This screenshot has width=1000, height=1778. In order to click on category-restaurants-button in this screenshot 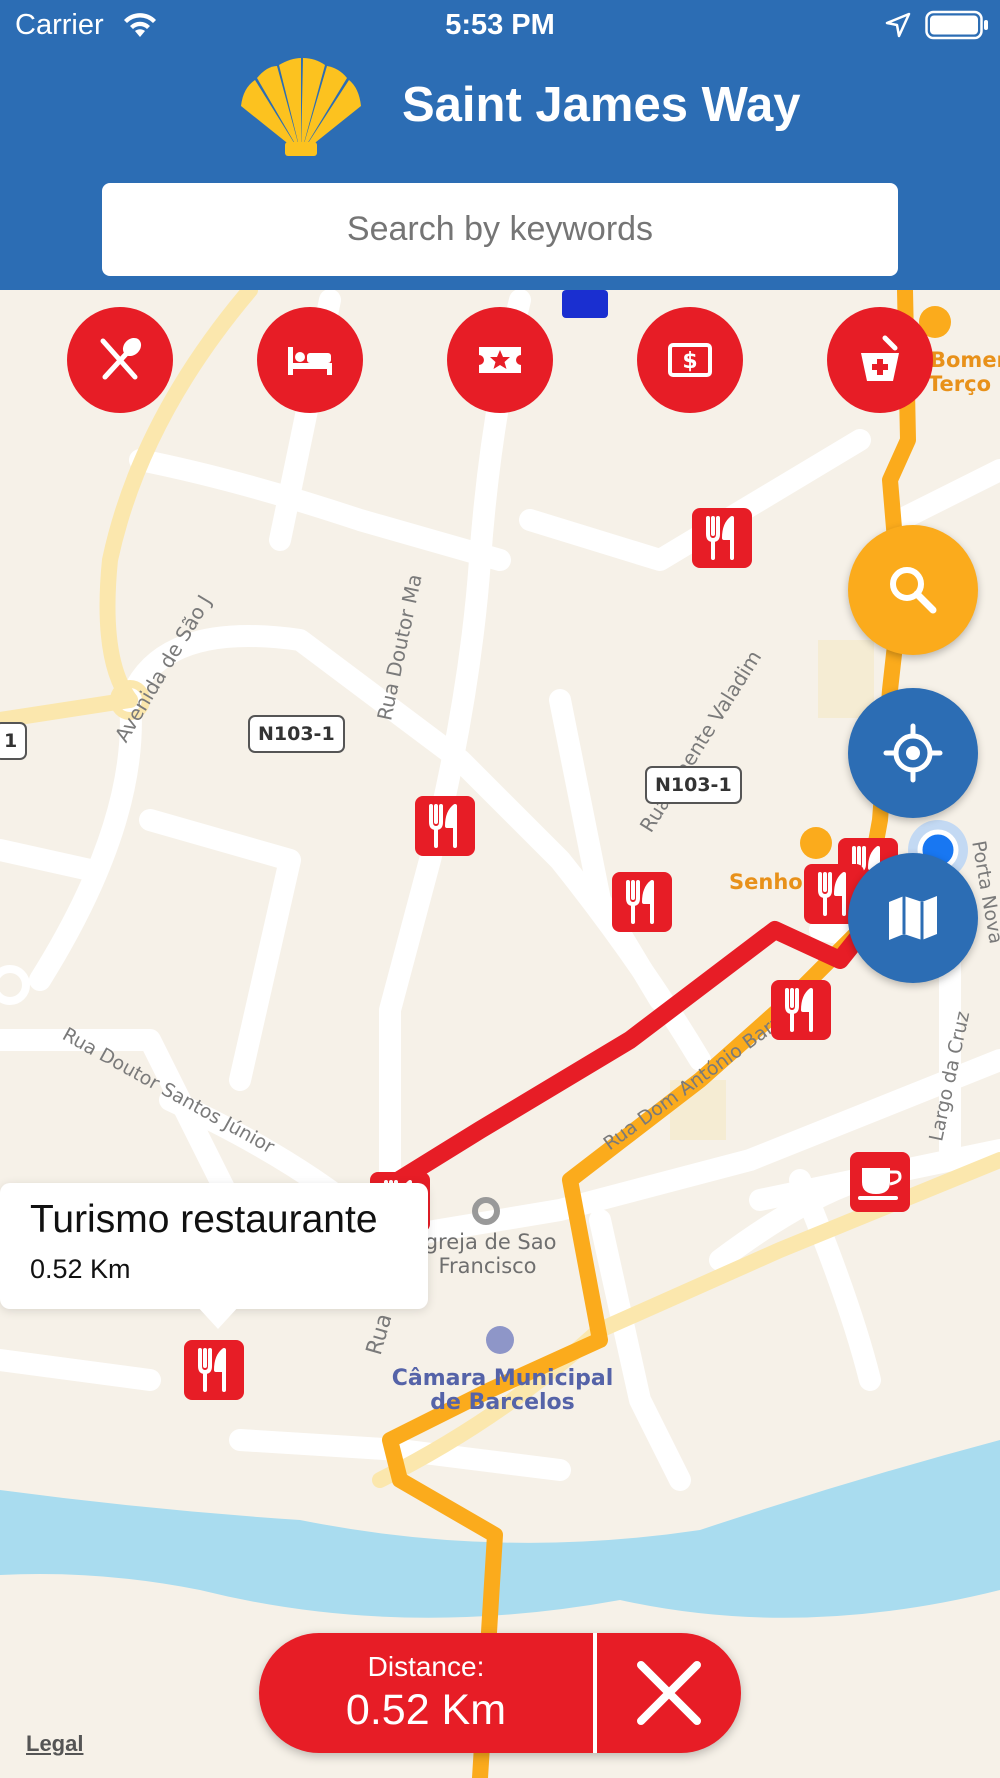, I will do `click(120, 360)`.